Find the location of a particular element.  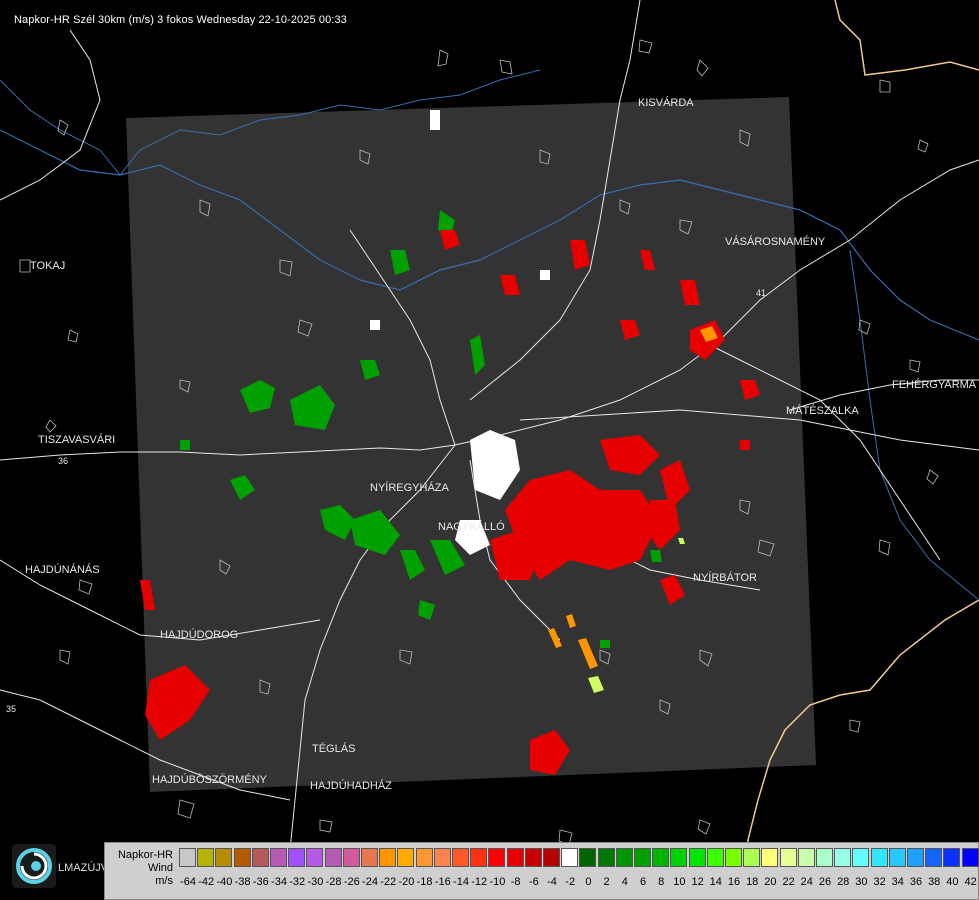

city-label: TOKAJ is located at coordinates (48, 266).